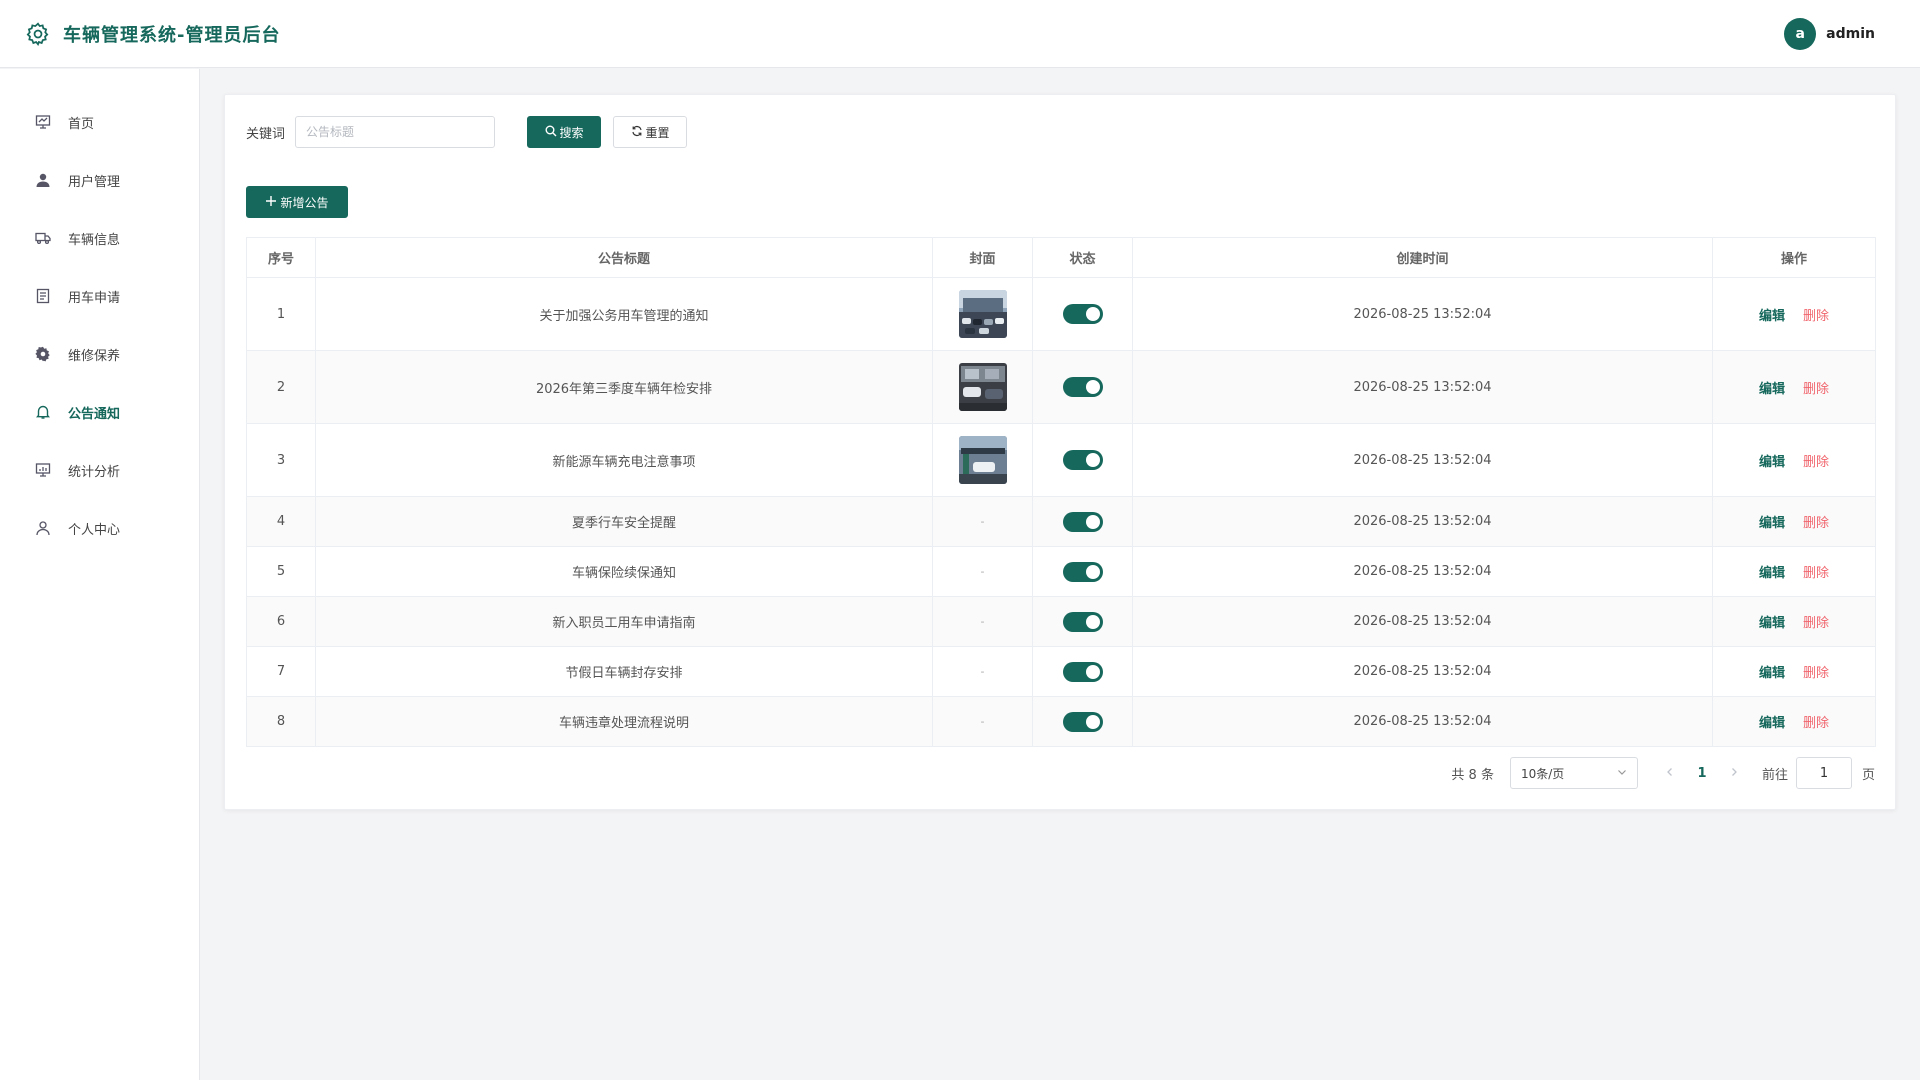  Describe the element at coordinates (1800, 33) in the screenshot. I see `avatar: a` at that location.